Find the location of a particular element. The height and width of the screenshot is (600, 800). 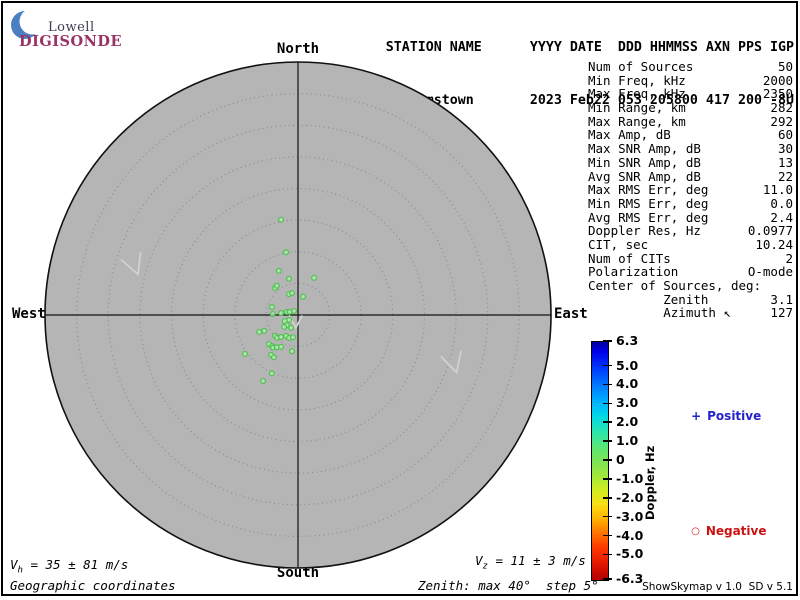

parameter-row: Max Freq, kHz 2350 is located at coordinates (690, 94).